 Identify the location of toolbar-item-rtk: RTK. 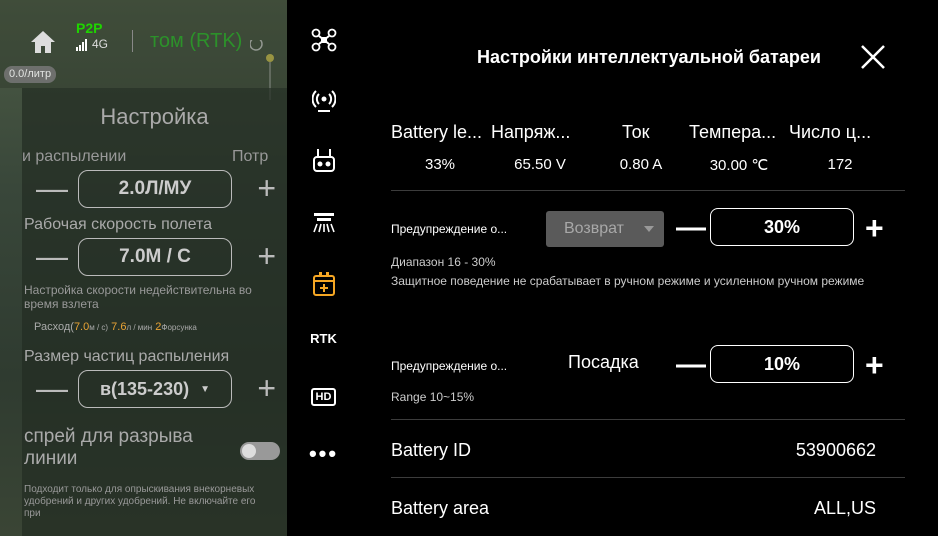
(323, 338).